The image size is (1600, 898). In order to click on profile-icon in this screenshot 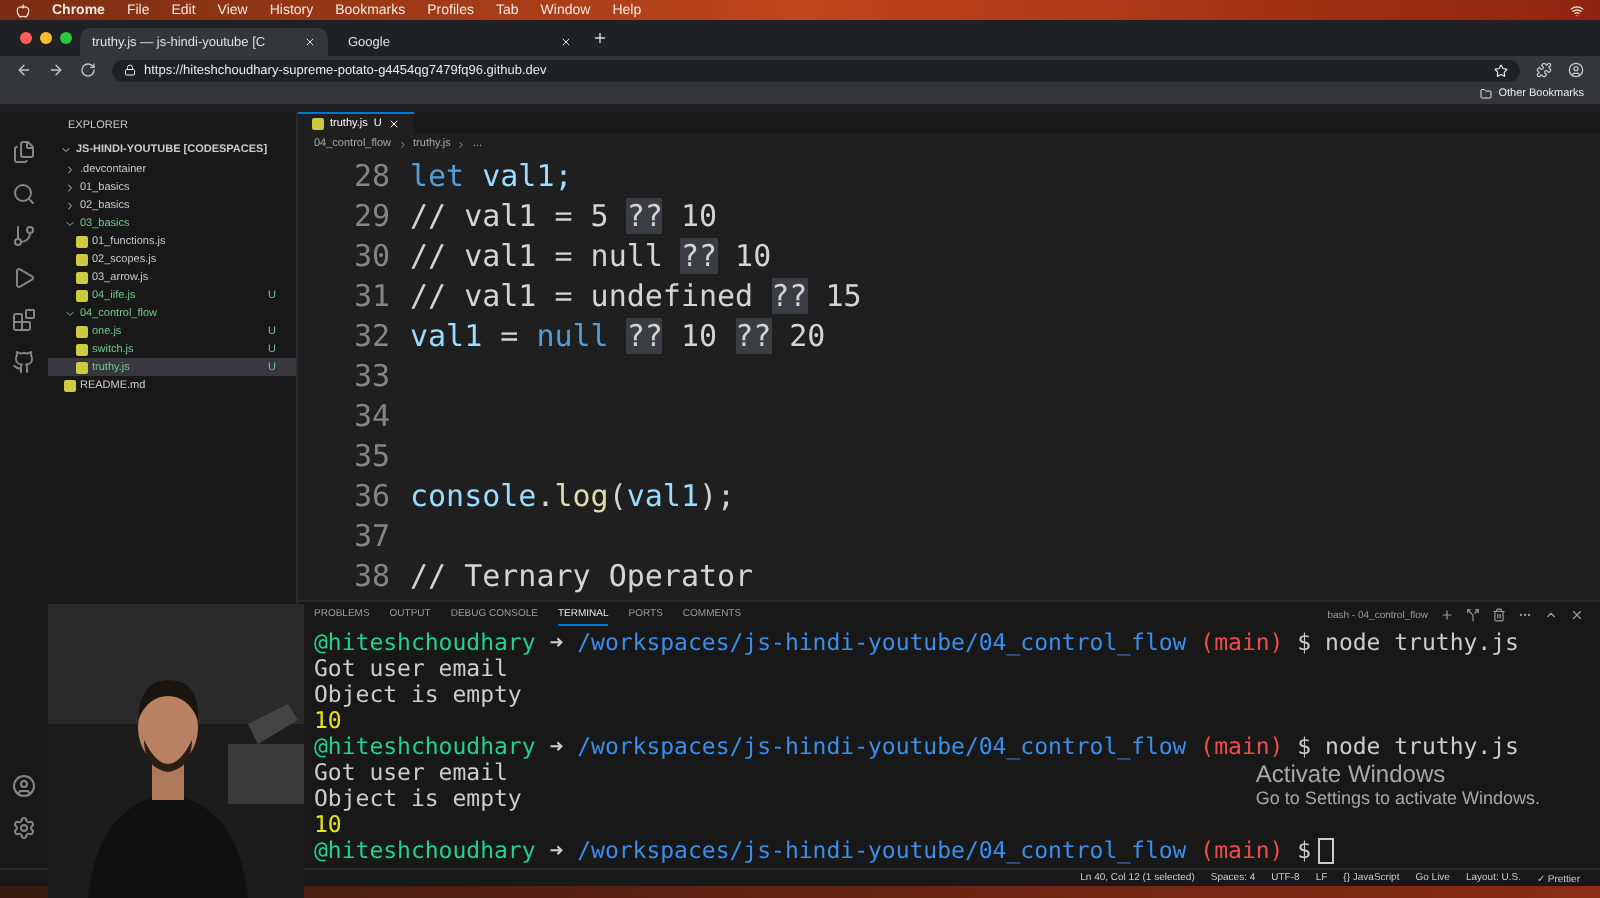, I will do `click(1576, 70)`.